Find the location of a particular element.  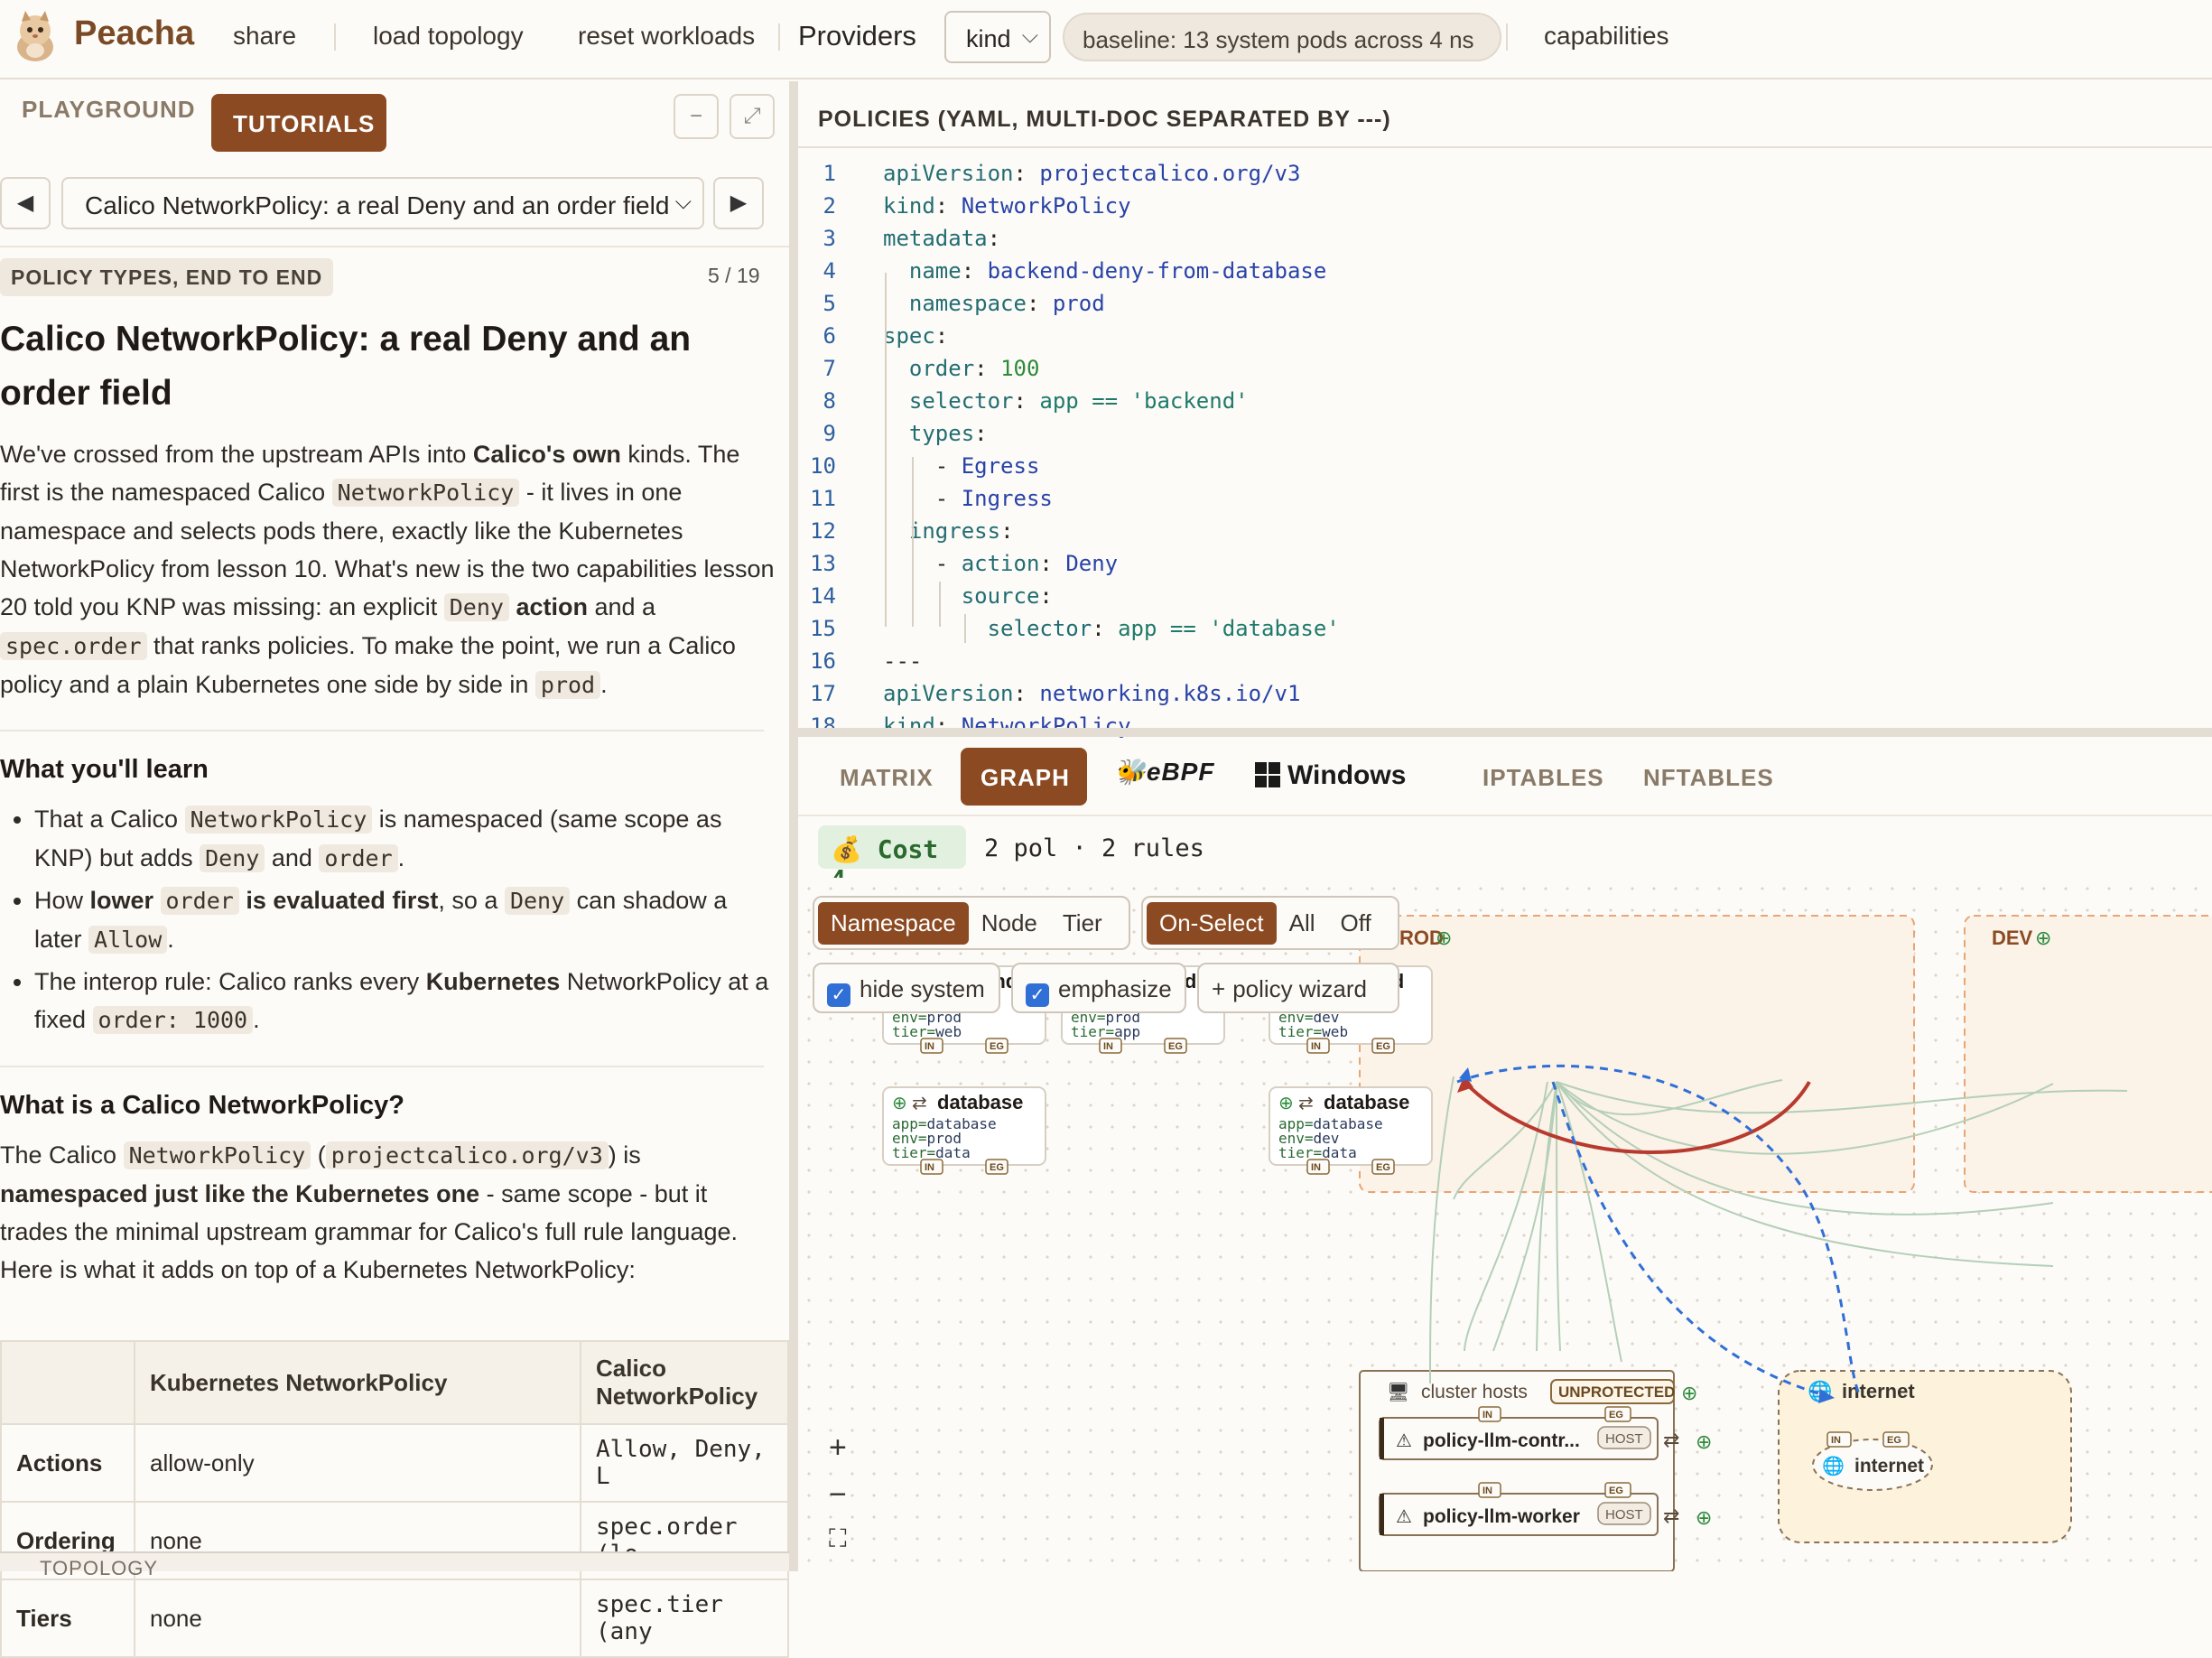

code-line: - Egress is located at coordinates (987, 466).